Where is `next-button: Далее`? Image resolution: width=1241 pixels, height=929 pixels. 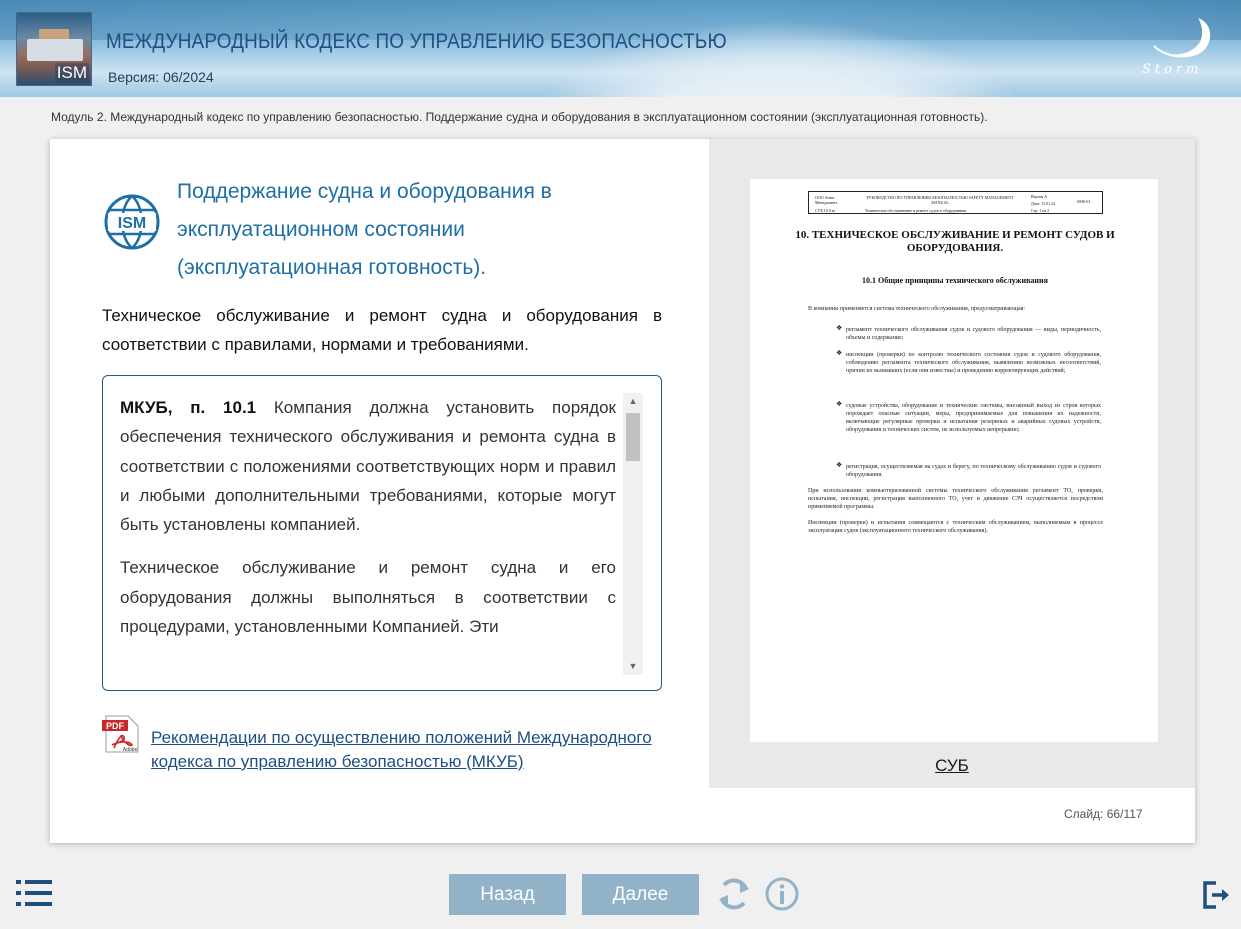 next-button: Далее is located at coordinates (640, 894).